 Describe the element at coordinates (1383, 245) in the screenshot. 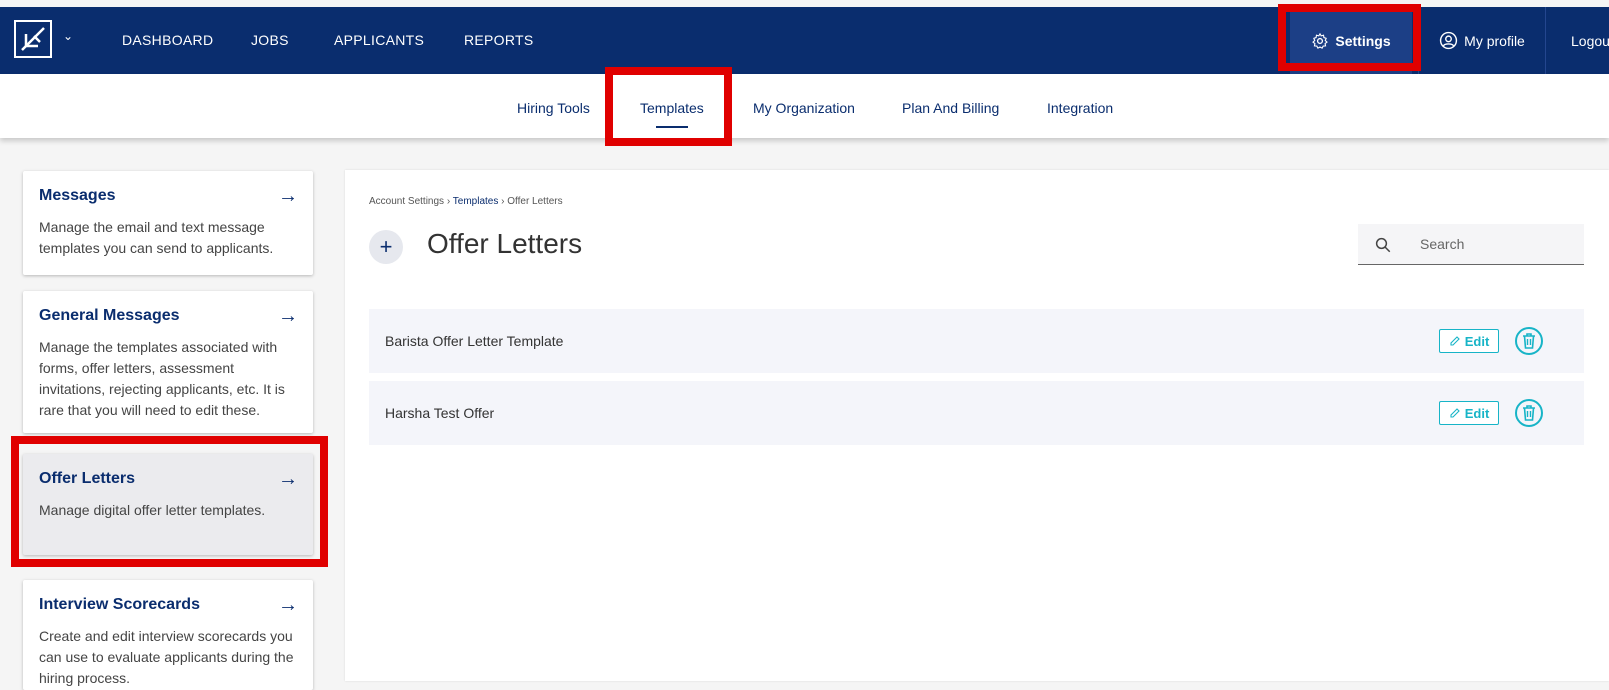

I see `search-icon` at that location.